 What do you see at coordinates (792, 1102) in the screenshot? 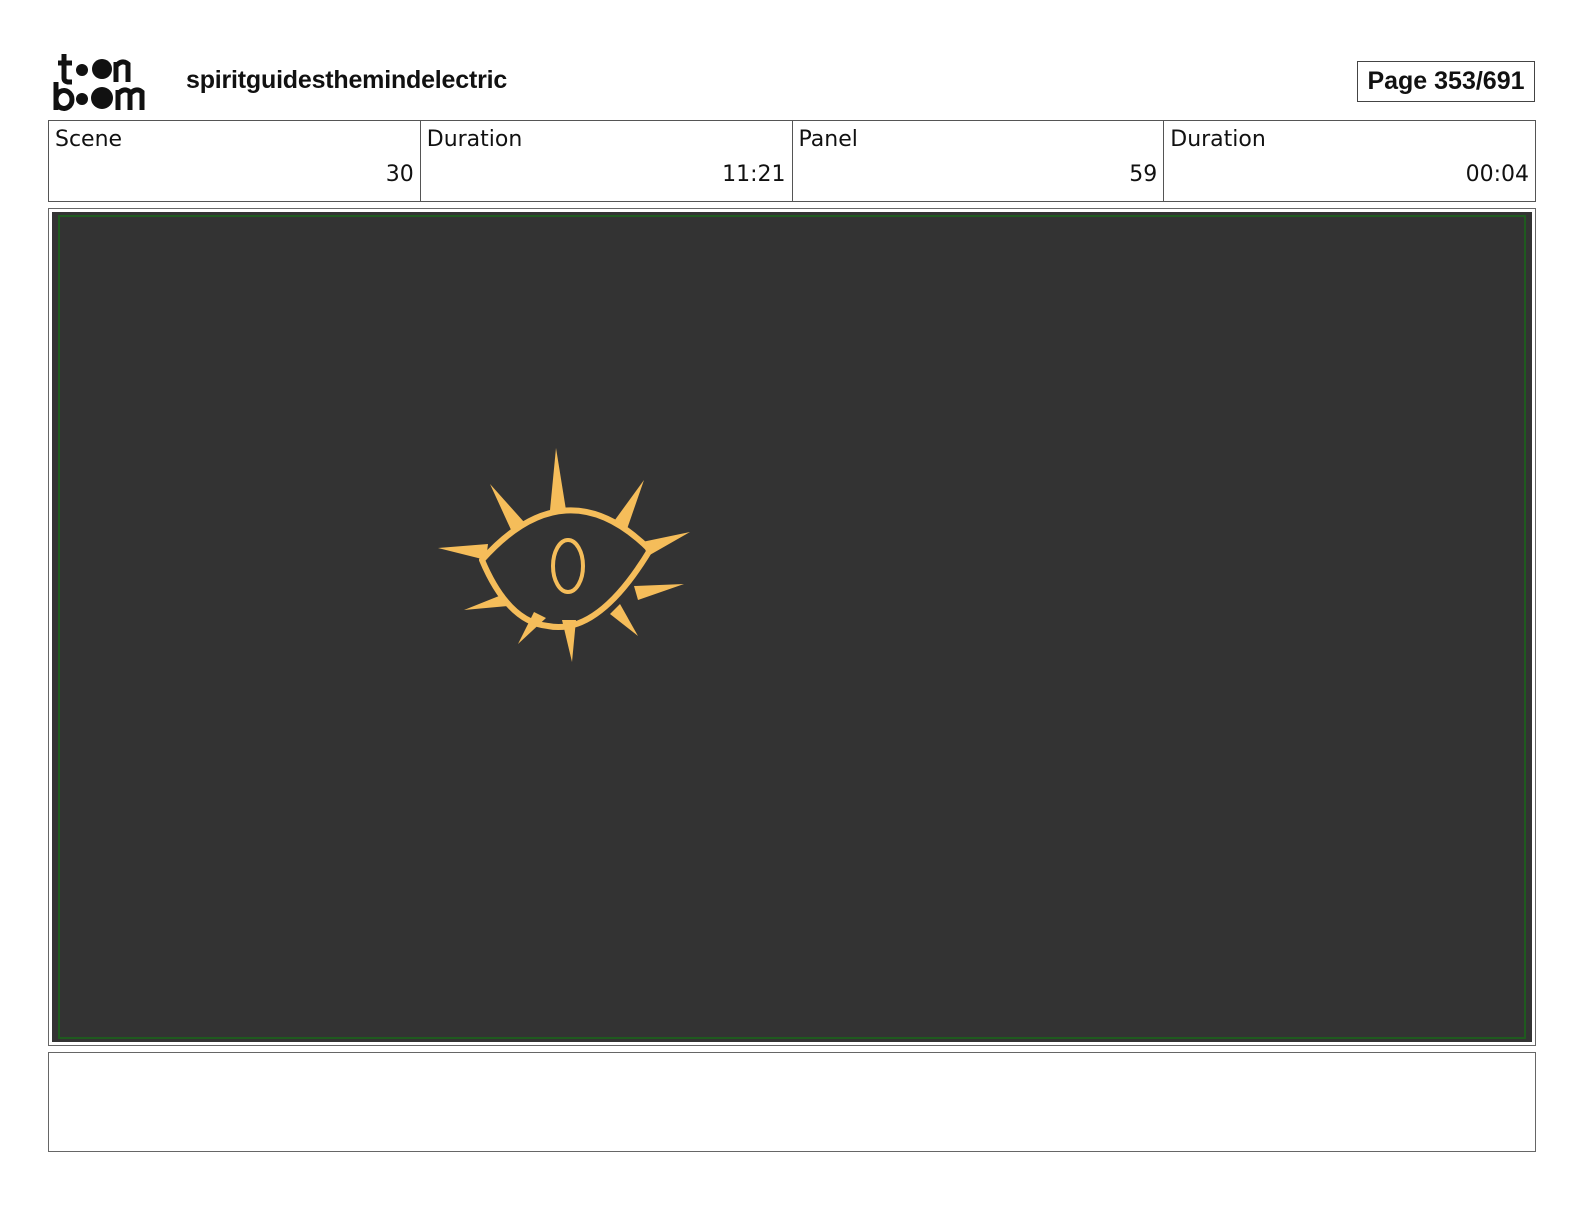
I see `notes-box` at bounding box center [792, 1102].